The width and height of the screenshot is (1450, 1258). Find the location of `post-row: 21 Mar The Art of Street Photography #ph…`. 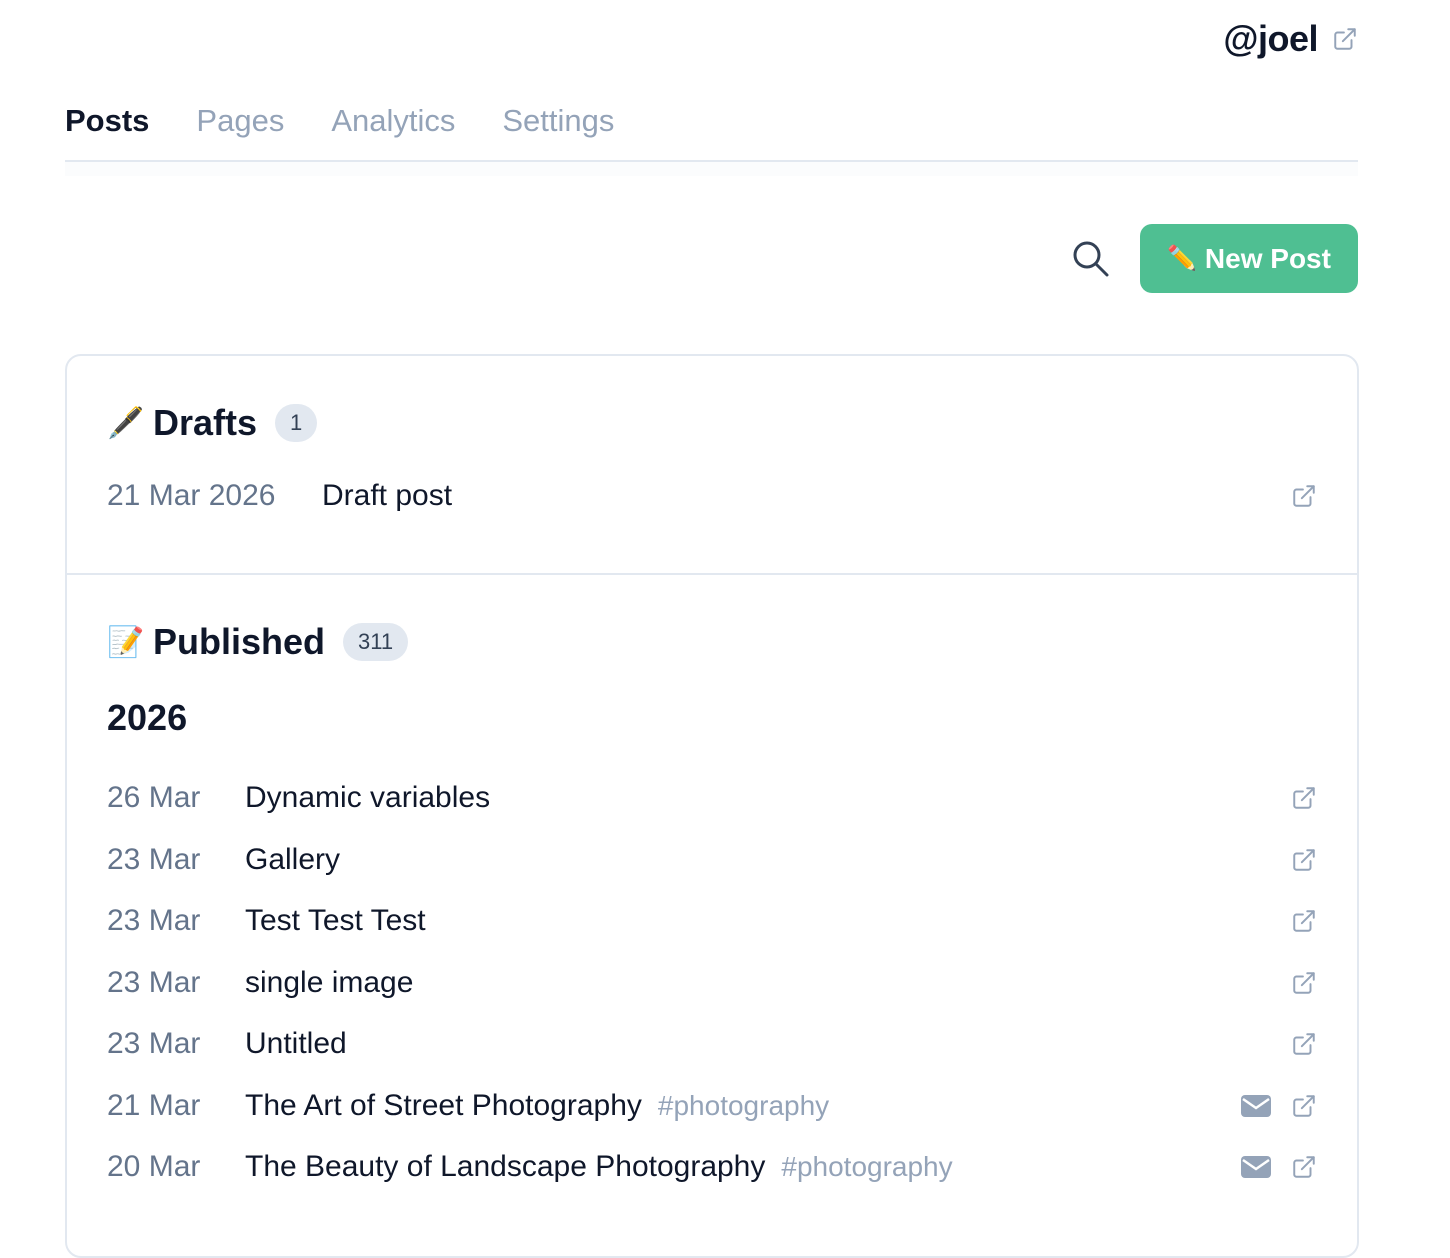

post-row: 21 Mar The Art of Street Photography #ph… is located at coordinates (712, 1106).